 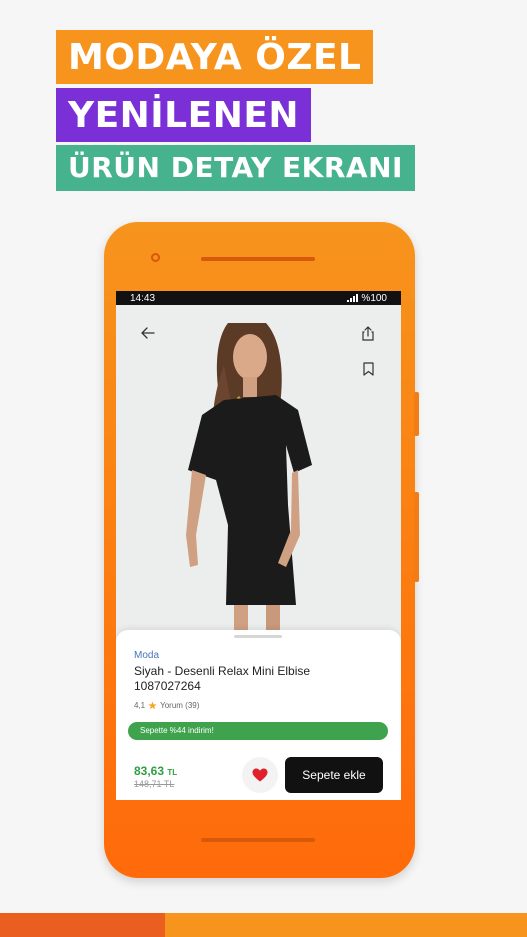 What do you see at coordinates (258, 298) in the screenshot?
I see `status-bar: 14:43 %100` at bounding box center [258, 298].